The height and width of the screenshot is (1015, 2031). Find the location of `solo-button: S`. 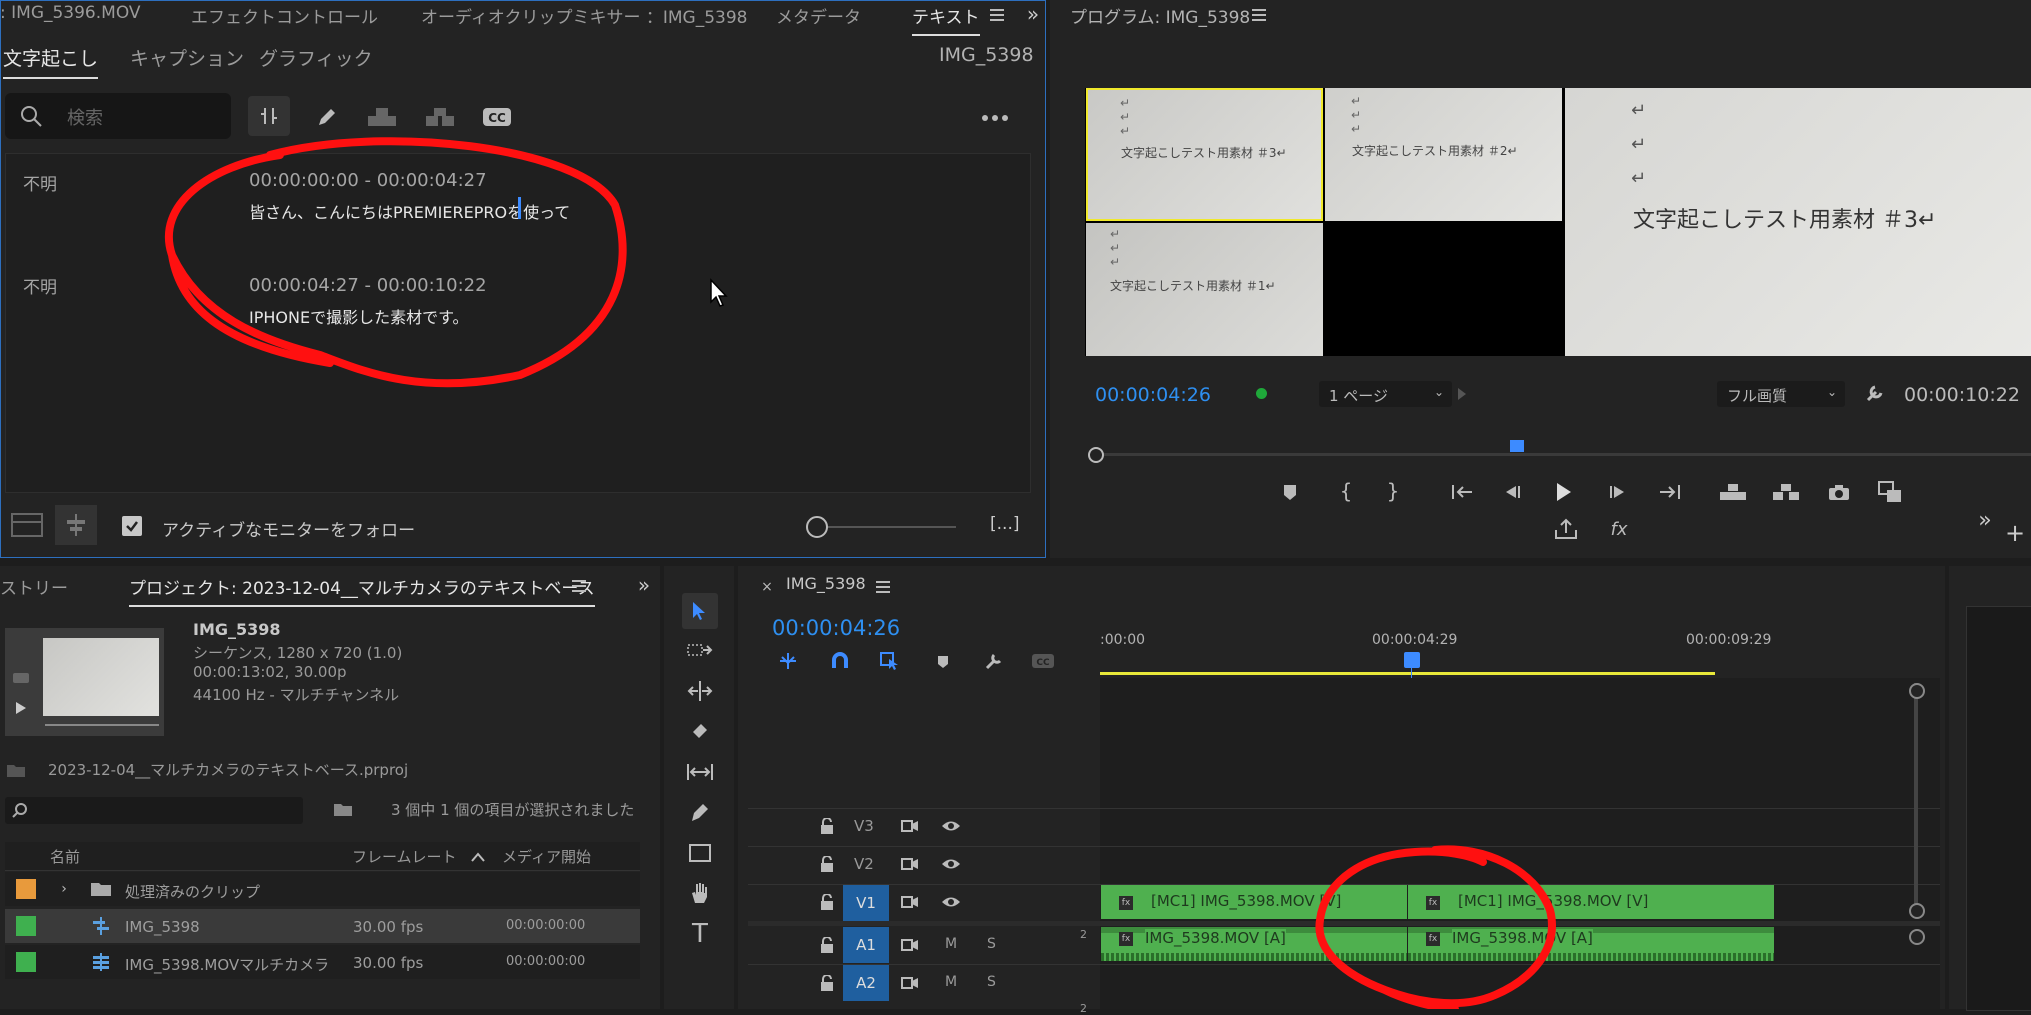

solo-button: S is located at coordinates (991, 982).